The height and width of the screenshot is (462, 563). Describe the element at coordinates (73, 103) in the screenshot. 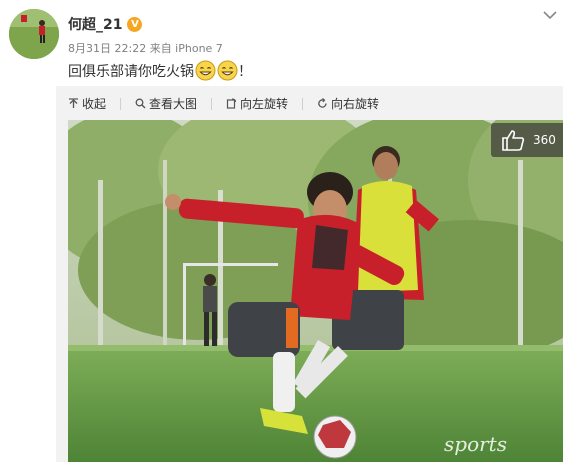

I see `arrow-up-icon` at that location.